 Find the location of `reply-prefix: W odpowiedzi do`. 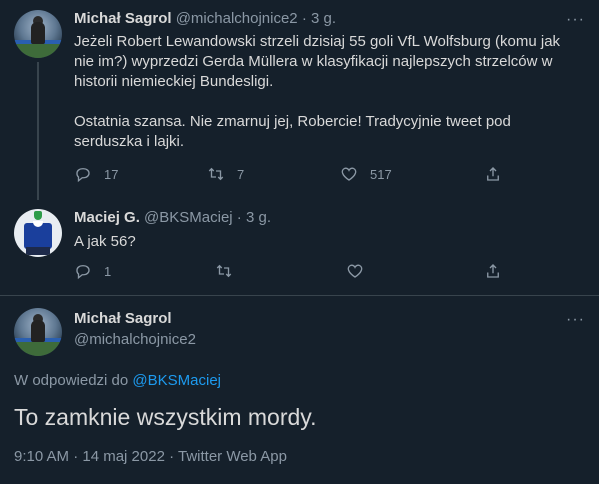

reply-prefix: W odpowiedzi do is located at coordinates (71, 380).